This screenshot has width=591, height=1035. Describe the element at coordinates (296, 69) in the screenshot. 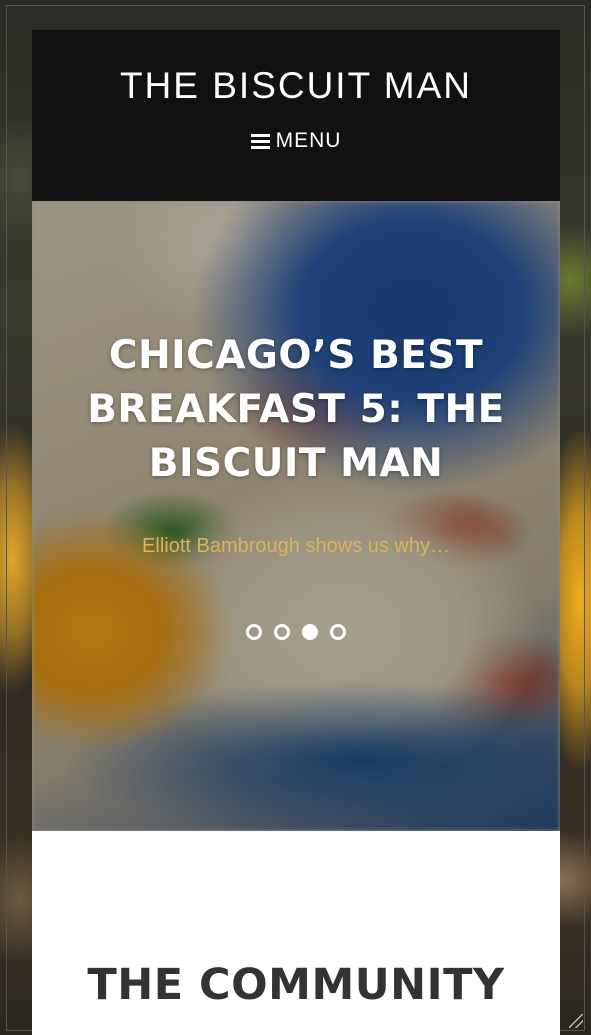

I see `site-title: THE BISCUIT MAN` at that location.